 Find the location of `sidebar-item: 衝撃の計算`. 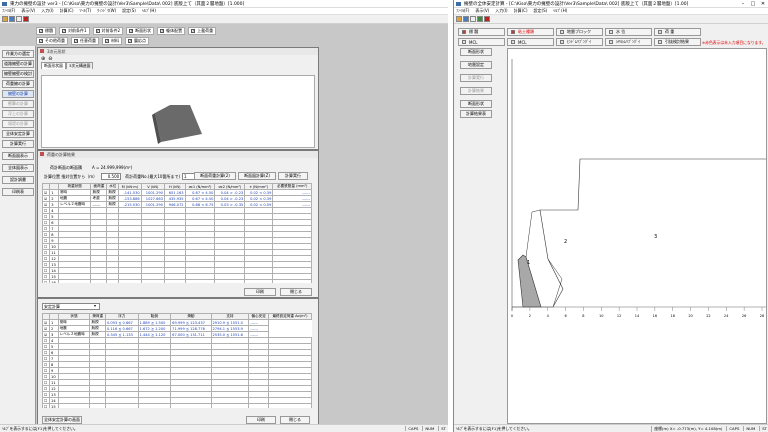

sidebar-item: 衝撃の計算 is located at coordinates (18, 104).